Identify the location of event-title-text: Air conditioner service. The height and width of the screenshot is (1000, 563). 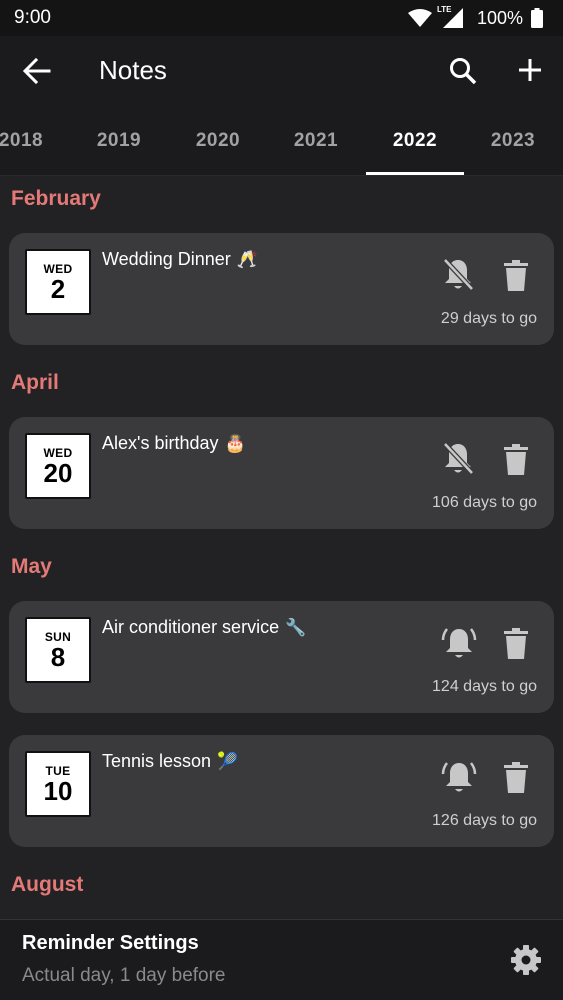
(191, 627).